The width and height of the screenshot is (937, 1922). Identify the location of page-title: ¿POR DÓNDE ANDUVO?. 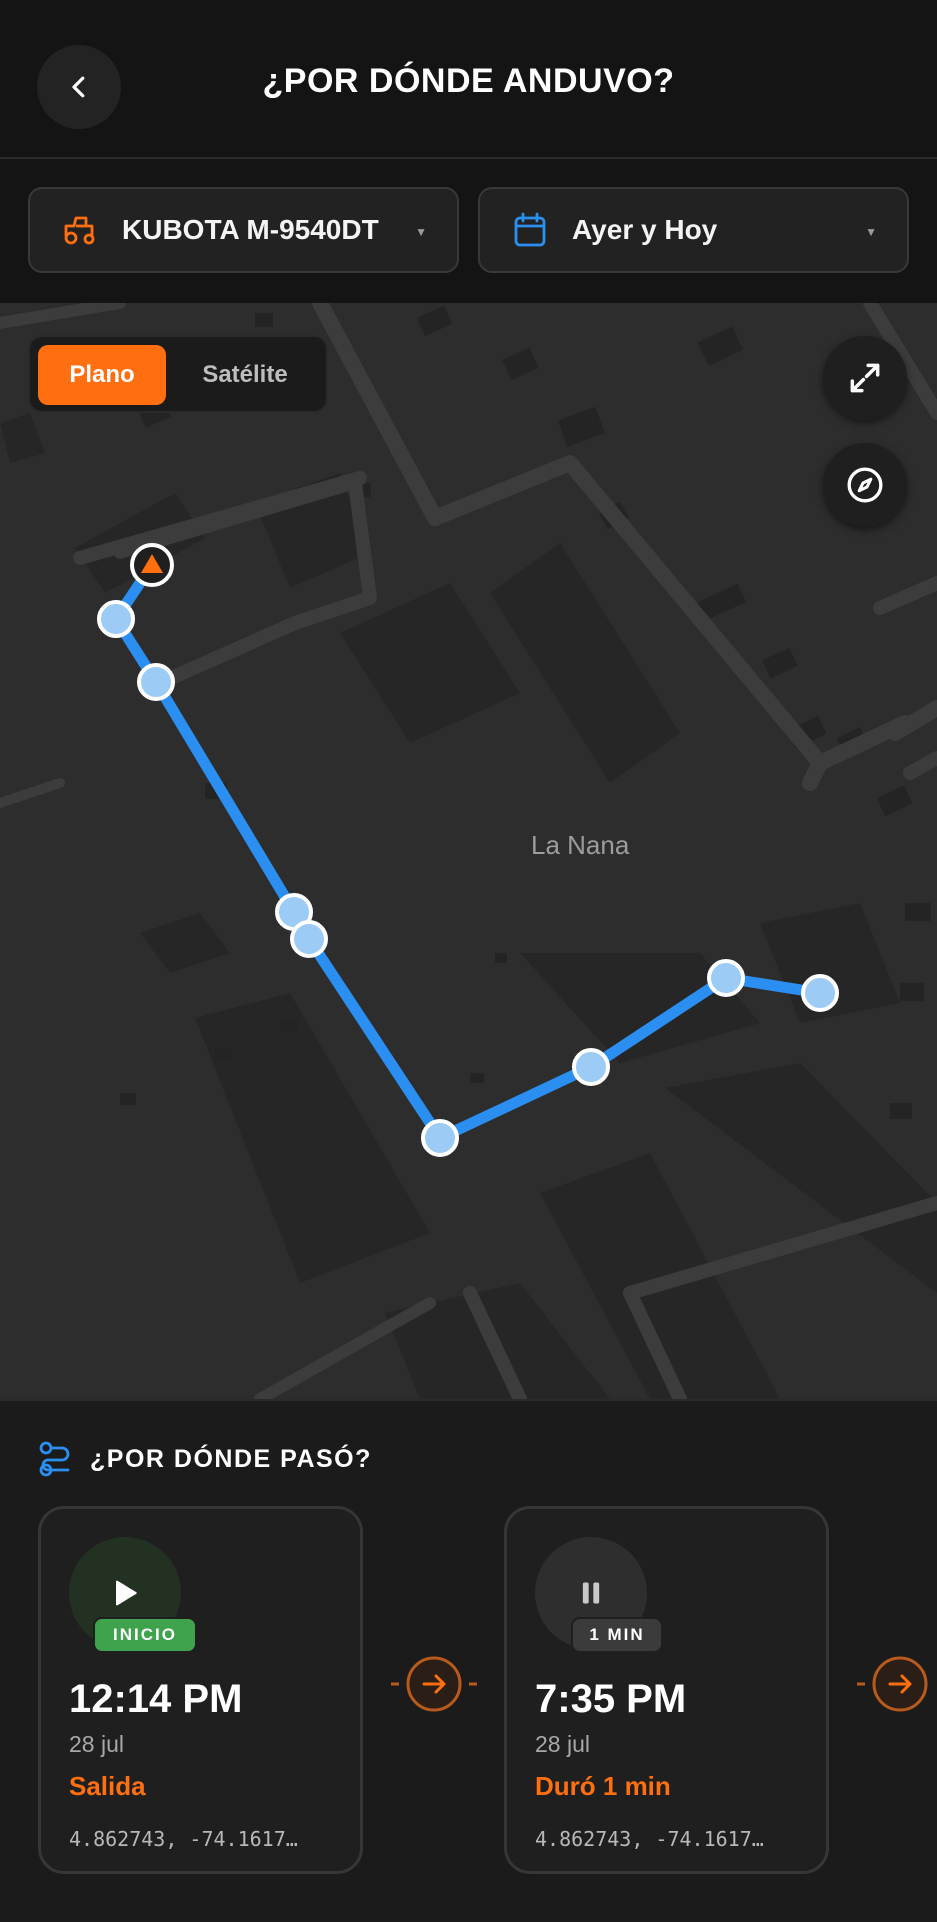
(468, 81).